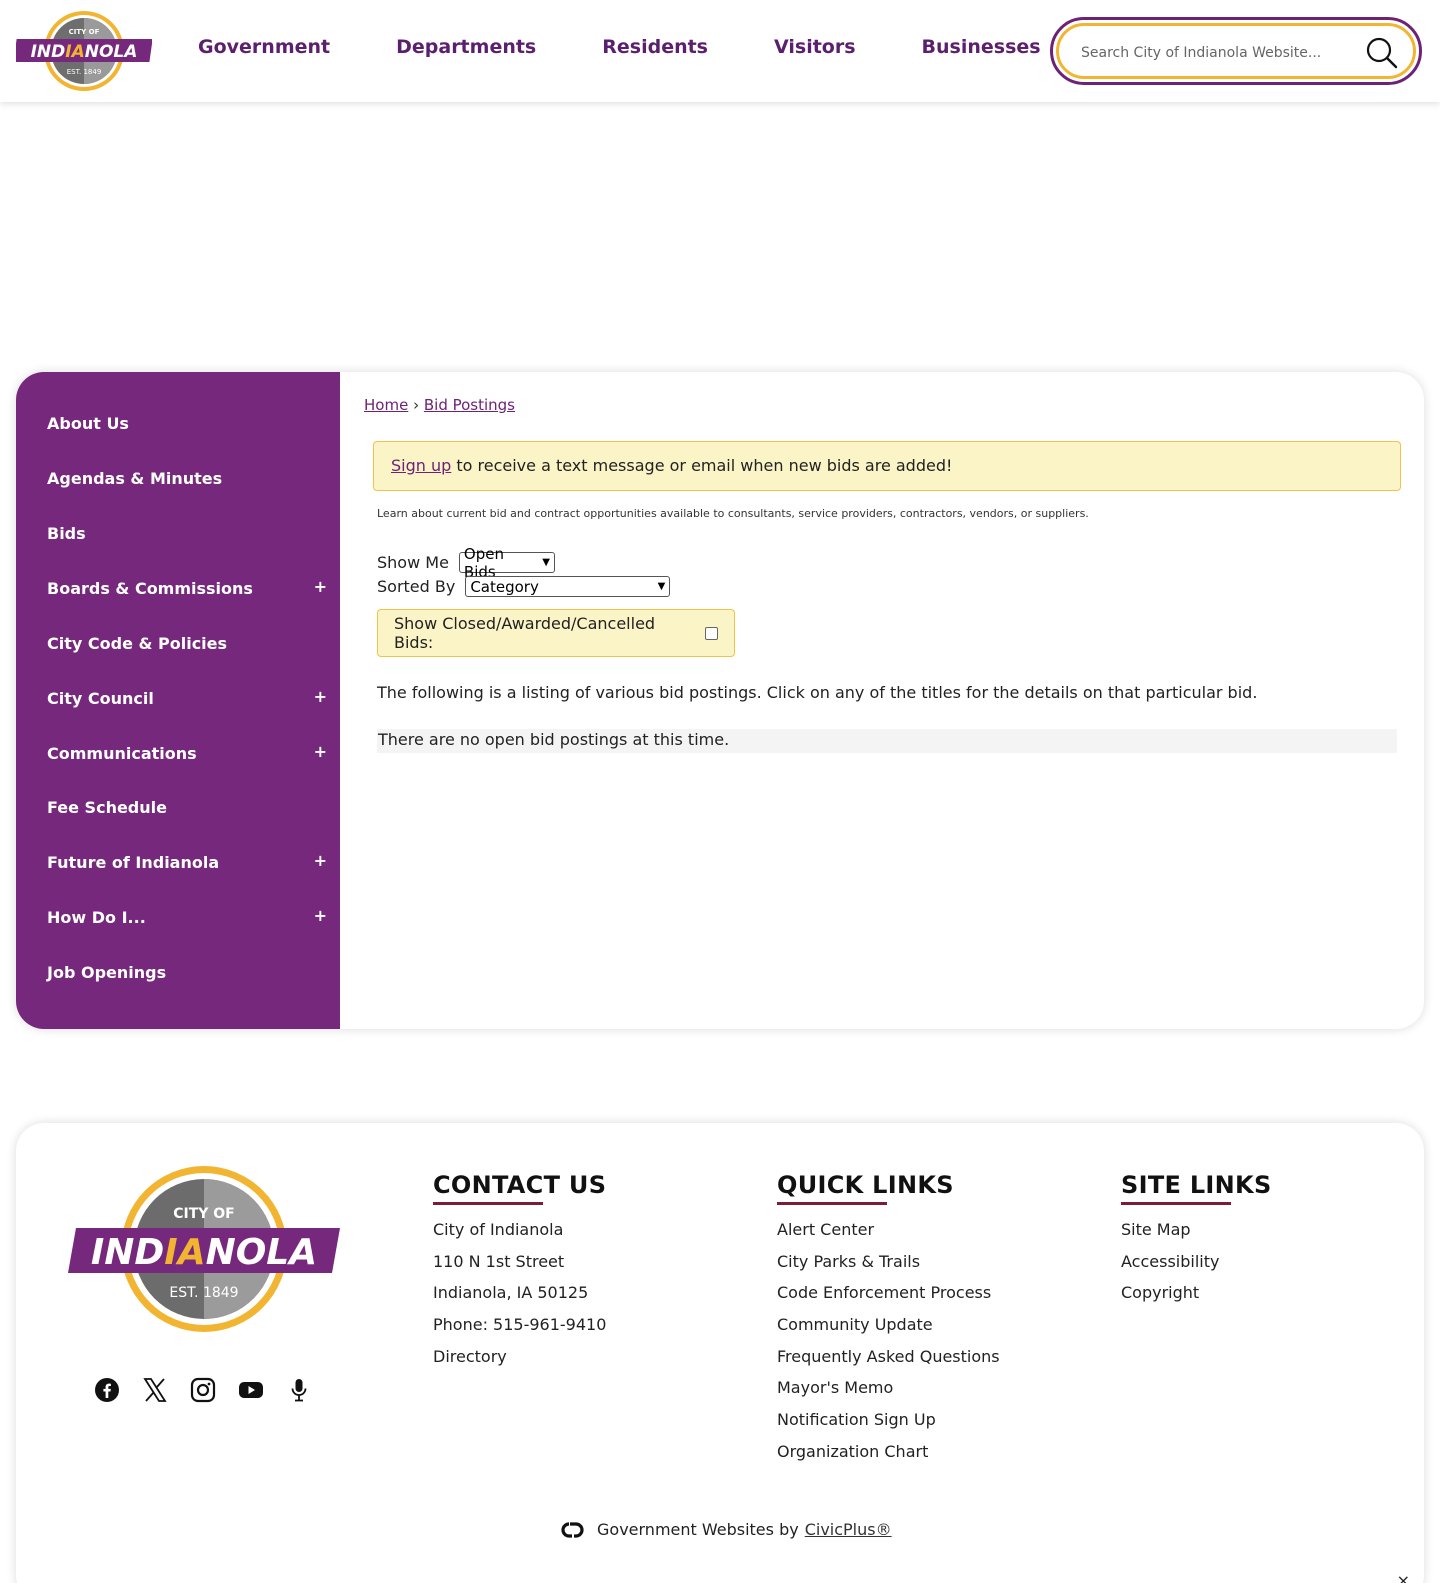 The width and height of the screenshot is (1440, 1583). What do you see at coordinates (100, 698) in the screenshot?
I see `sidebar-item-label: City Council` at bounding box center [100, 698].